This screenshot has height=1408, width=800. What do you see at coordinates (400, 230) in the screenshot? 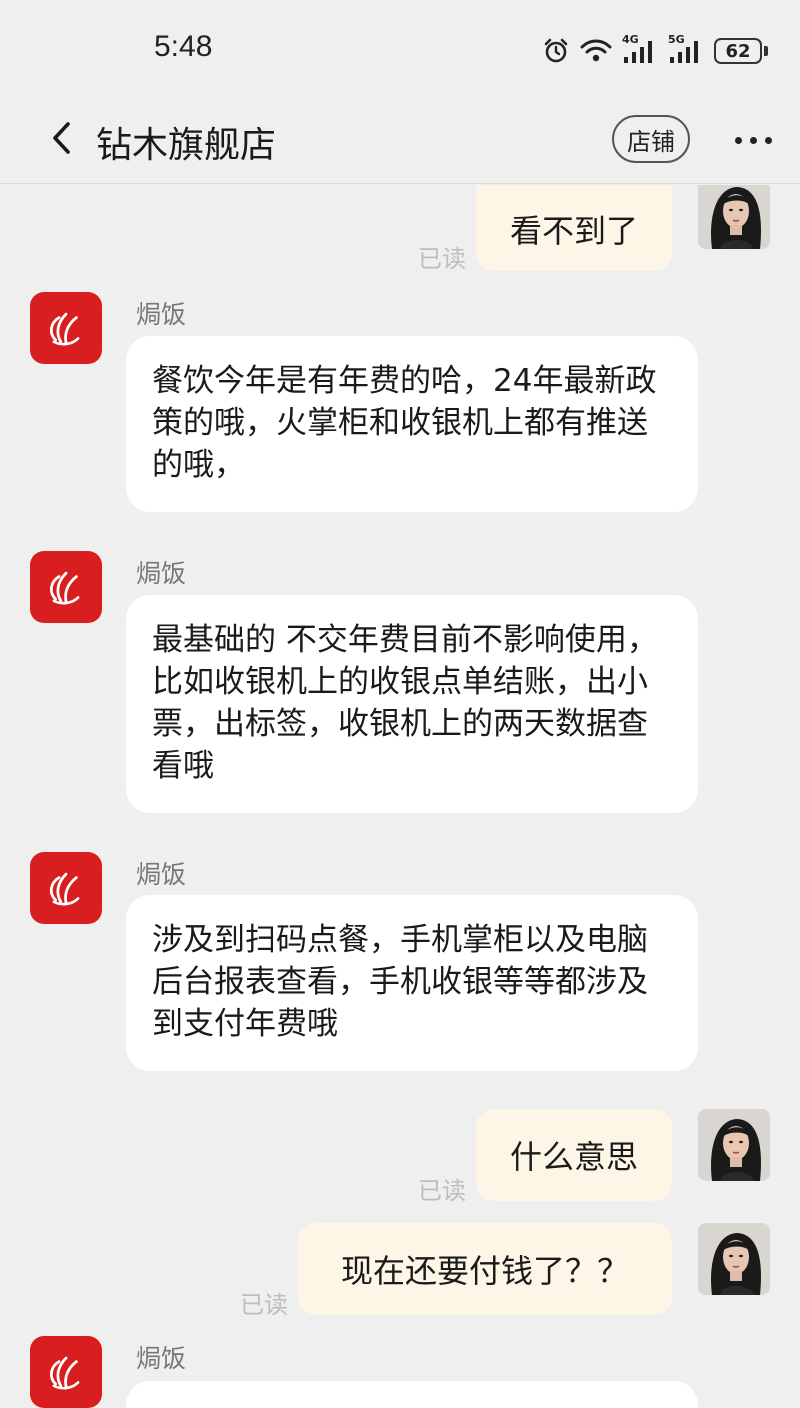
I see `message-outgoing: 已读 看不到了` at bounding box center [400, 230].